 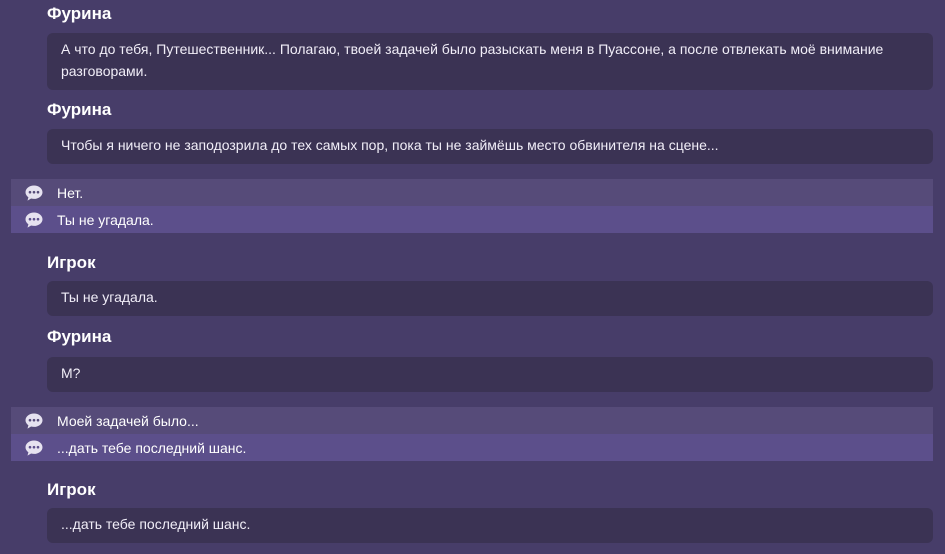 What do you see at coordinates (472, 447) in the screenshot?
I see `dialogue-choice-last-chance: ...дать тебе последний шанс.` at bounding box center [472, 447].